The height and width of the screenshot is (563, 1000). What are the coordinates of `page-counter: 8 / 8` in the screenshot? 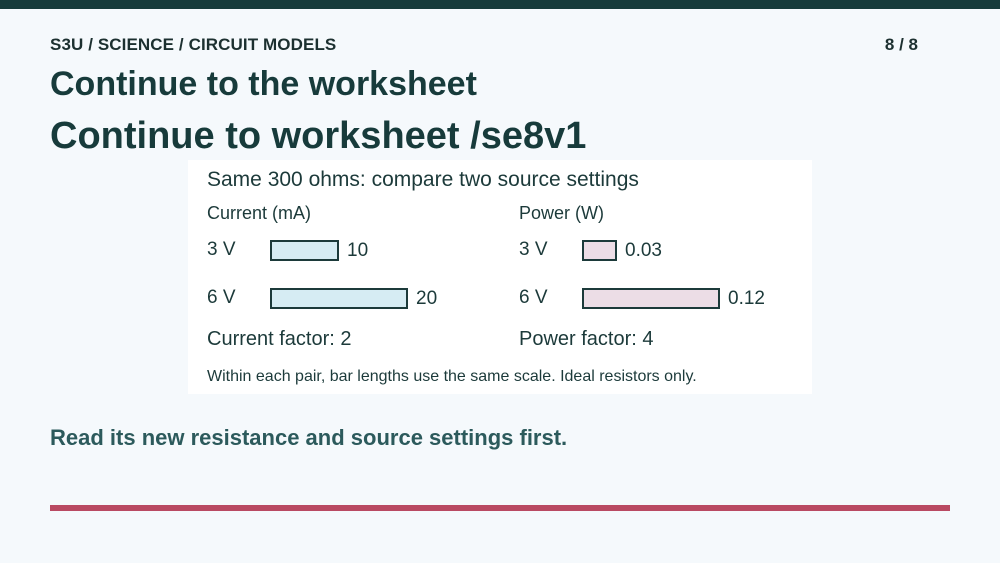 It's located at (901, 44).